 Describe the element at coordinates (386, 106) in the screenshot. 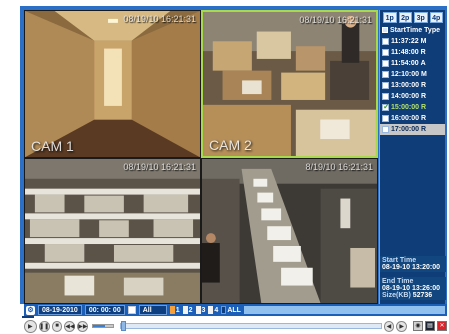

I see `record-checkbox-checked` at that location.